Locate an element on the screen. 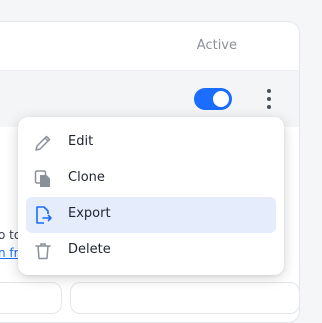 The image size is (322, 323). menu-item-delete: Delete is located at coordinates (151, 251).